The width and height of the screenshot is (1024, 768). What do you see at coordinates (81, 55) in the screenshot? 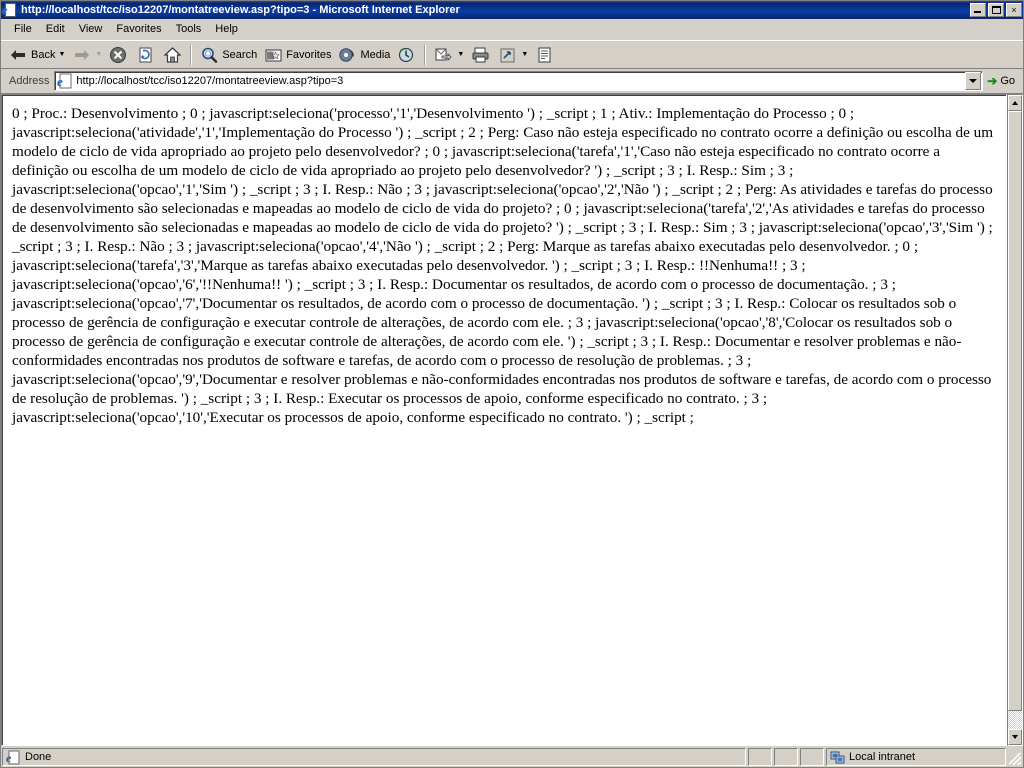
I see `forward-arrow-icon` at bounding box center [81, 55].